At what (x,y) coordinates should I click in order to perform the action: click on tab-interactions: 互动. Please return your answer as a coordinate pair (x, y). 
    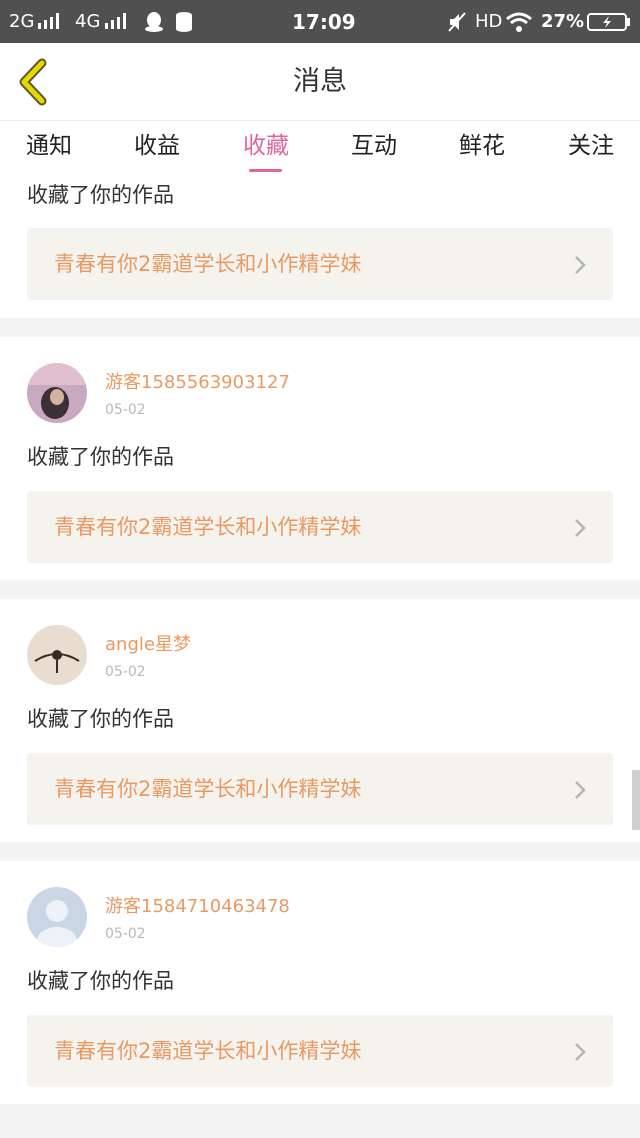
    Looking at the image, I should click on (374, 146).